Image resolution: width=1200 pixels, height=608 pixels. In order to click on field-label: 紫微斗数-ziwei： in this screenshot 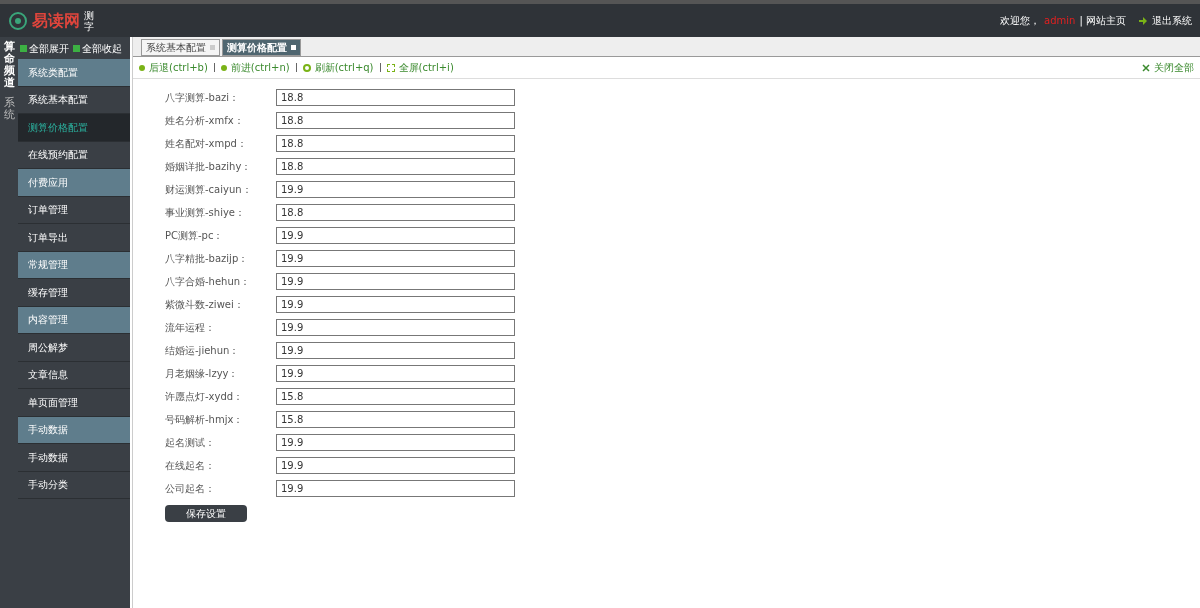, I will do `click(205, 304)`.